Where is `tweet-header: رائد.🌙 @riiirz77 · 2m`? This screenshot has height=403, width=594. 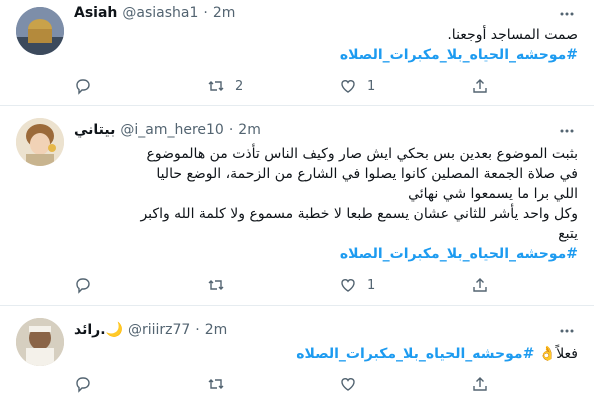
tweet-header: رائد.🌙 @riiirz77 · 2m is located at coordinates (150, 330).